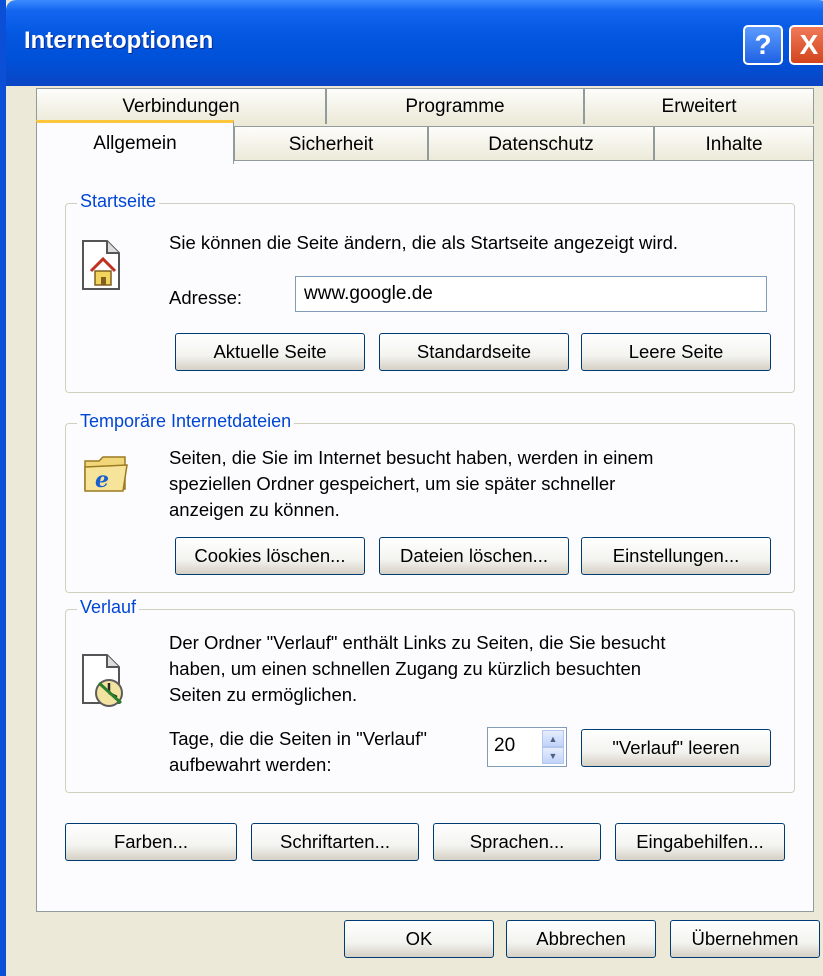 This screenshot has height=976, width=823. Describe the element at coordinates (745, 939) in the screenshot. I see `apply-button: Übernehmen` at that location.